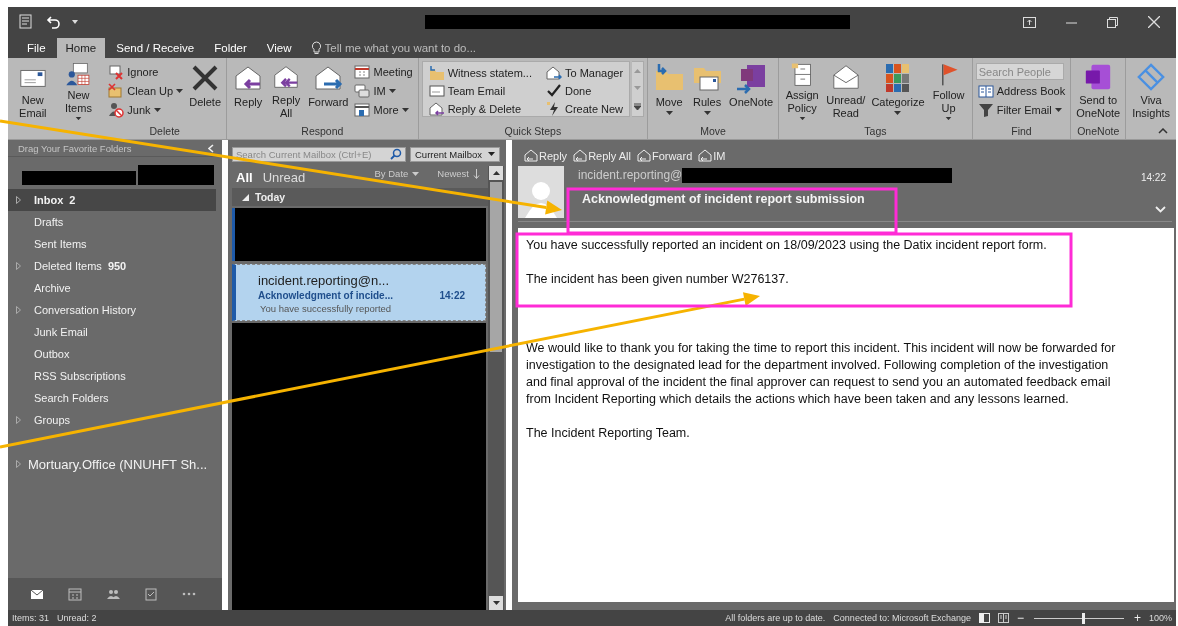 This screenshot has height=626, width=1178. Describe the element at coordinates (146, 109) in the screenshot. I see `ribbon-button: Junk` at that location.